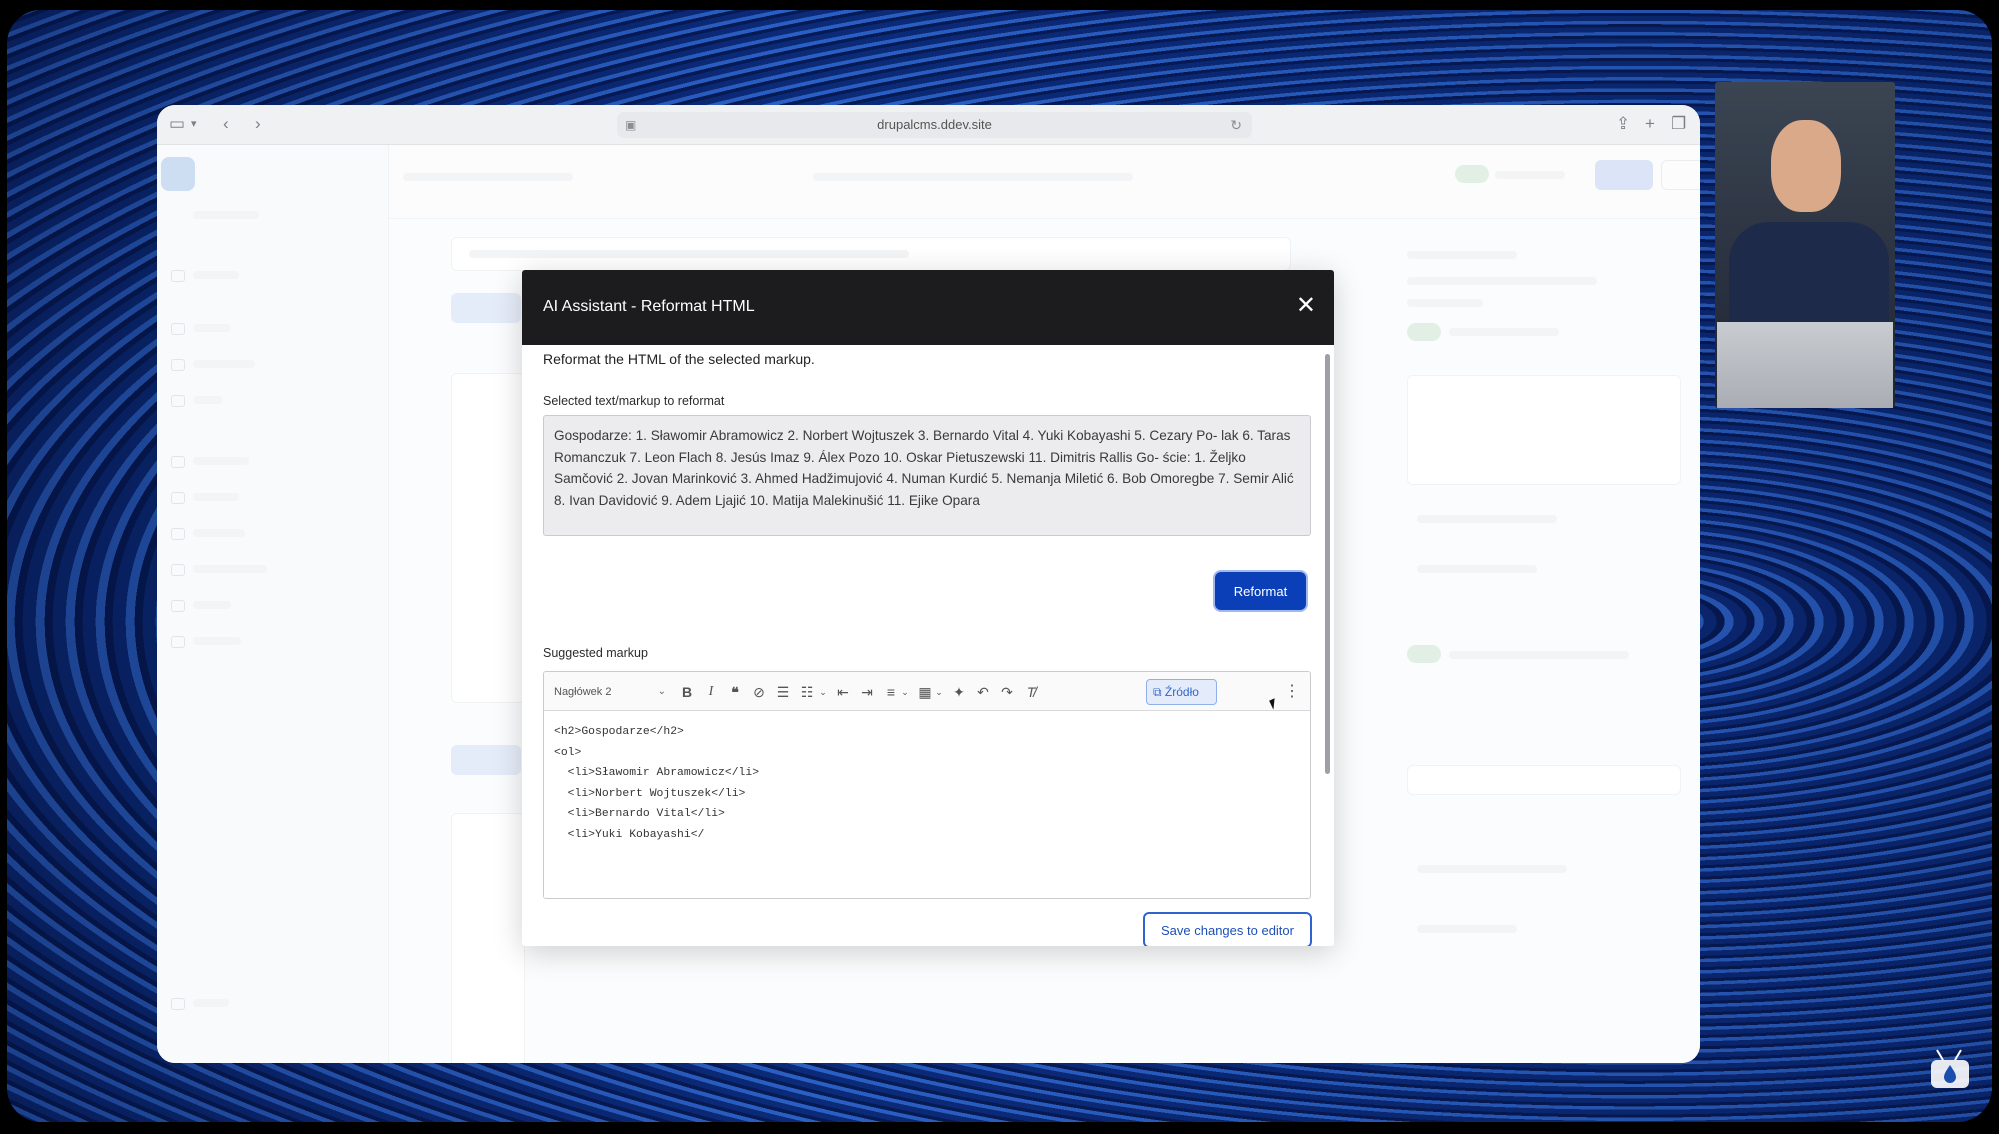 The width and height of the screenshot is (1999, 1134). I want to click on suggested-markup-label: Suggested markup, so click(595, 653).